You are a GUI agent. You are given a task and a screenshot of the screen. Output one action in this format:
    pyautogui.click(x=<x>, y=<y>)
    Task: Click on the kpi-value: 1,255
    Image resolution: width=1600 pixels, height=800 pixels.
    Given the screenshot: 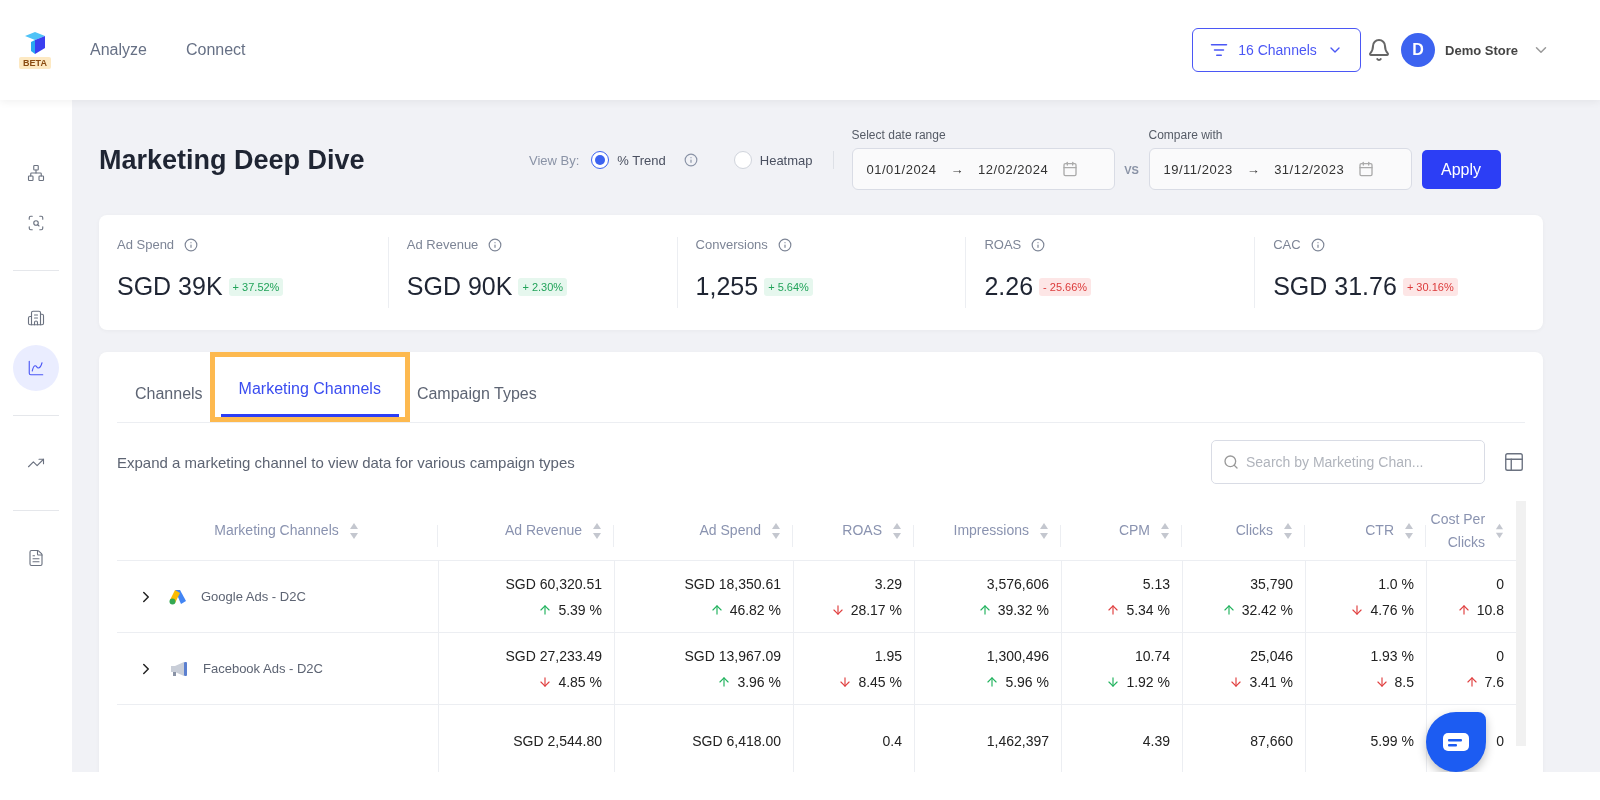 What is the action you would take?
    pyautogui.click(x=727, y=286)
    